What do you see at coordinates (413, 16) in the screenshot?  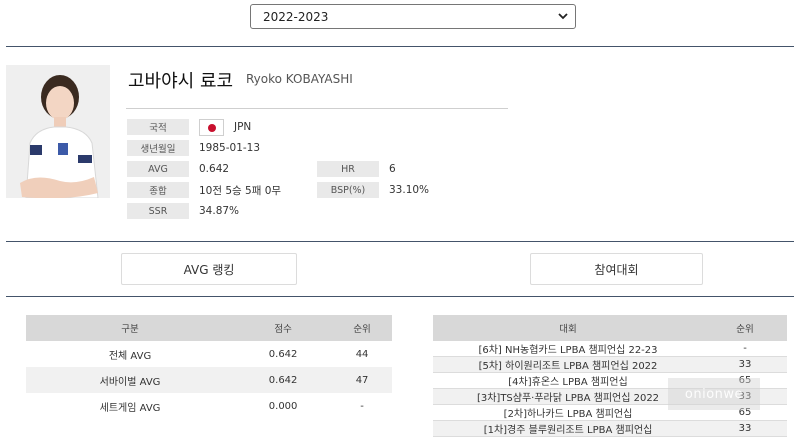 I see `season-select: 2022-2023` at bounding box center [413, 16].